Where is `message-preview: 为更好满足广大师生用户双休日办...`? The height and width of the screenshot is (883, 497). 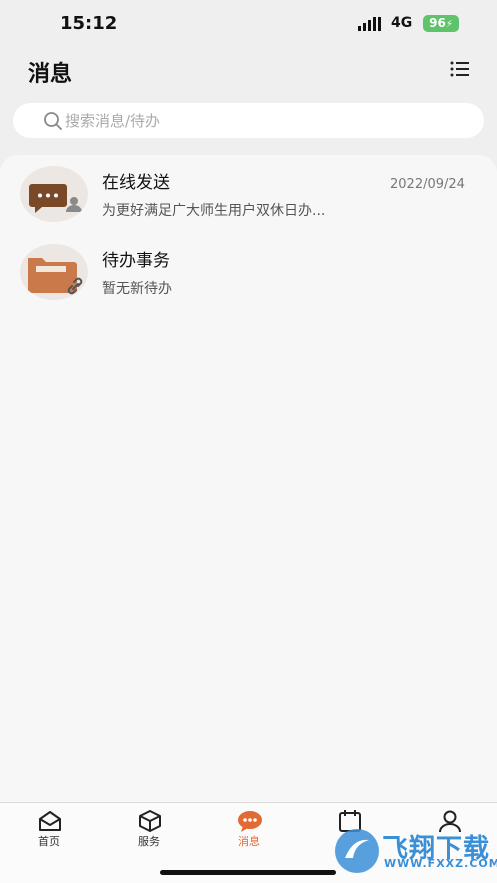 message-preview: 为更好满足广大师生用户双休日办... is located at coordinates (214, 211).